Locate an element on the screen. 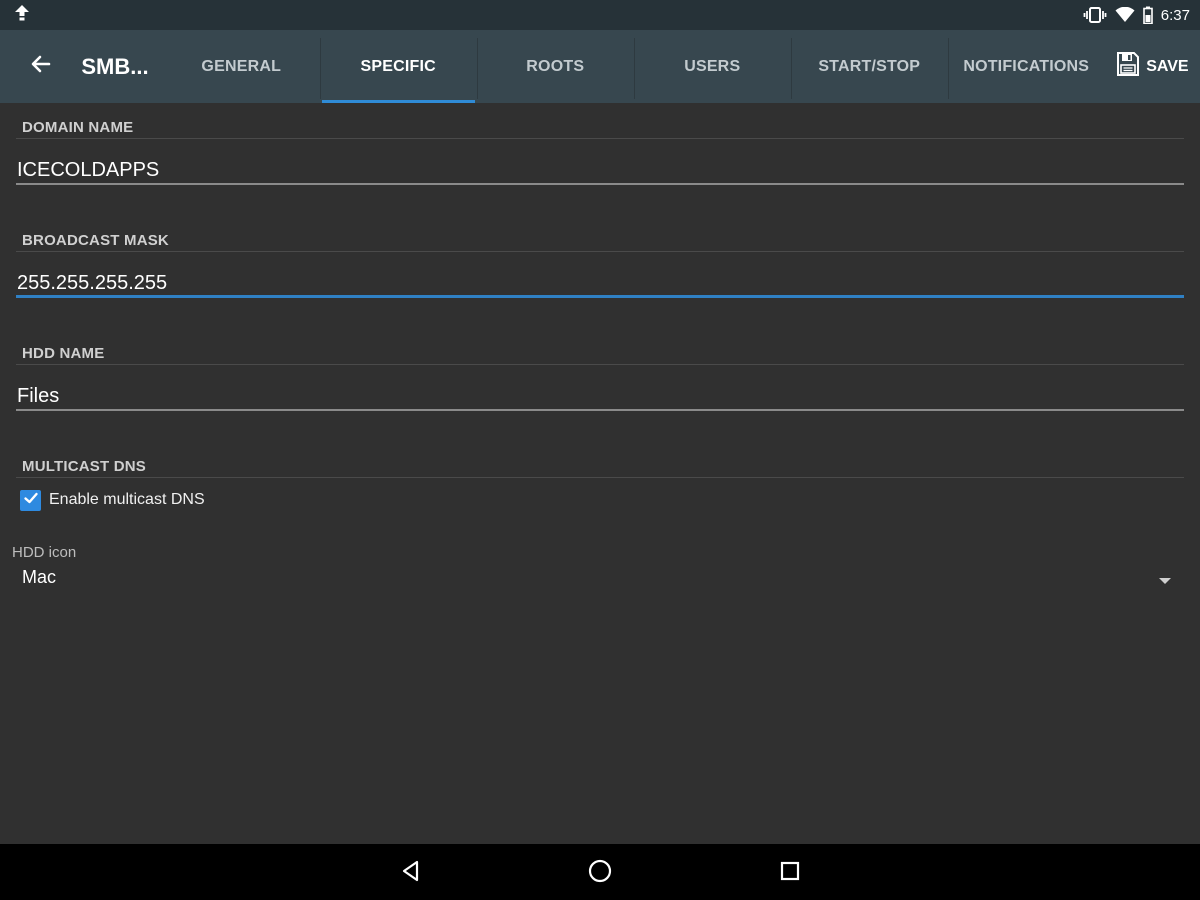 This screenshot has width=1200, height=900. hdd-icon-selected: Mac is located at coordinates (39, 577).